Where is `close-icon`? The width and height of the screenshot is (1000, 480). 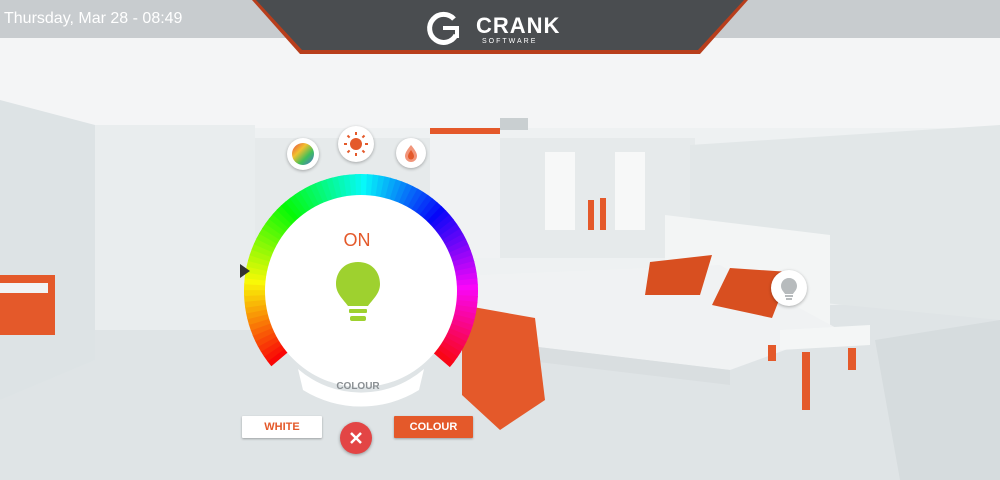 close-icon is located at coordinates (356, 438).